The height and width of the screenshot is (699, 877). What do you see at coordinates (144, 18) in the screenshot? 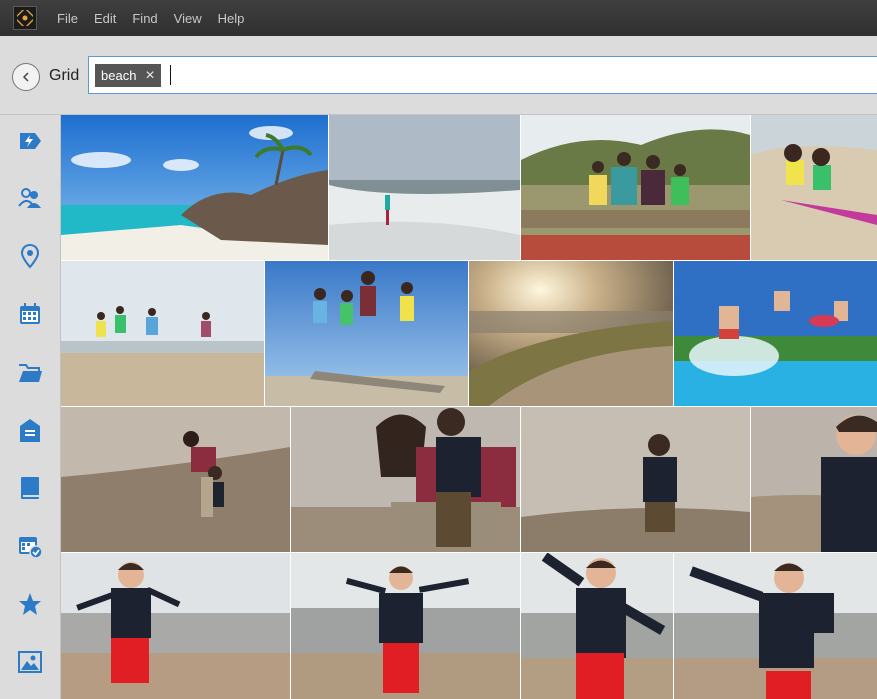
I see `menu-find: Find` at bounding box center [144, 18].